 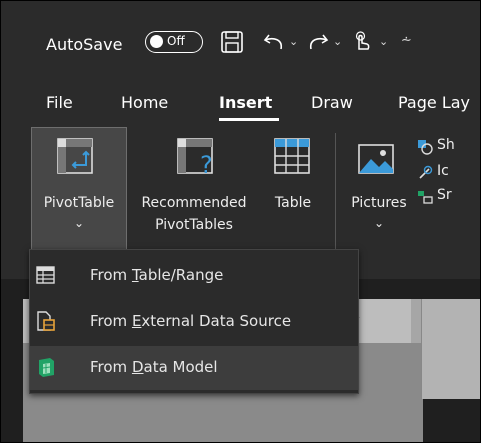 What do you see at coordinates (337, 41) in the screenshot?
I see `redo-caret-icon: ⌄` at bounding box center [337, 41].